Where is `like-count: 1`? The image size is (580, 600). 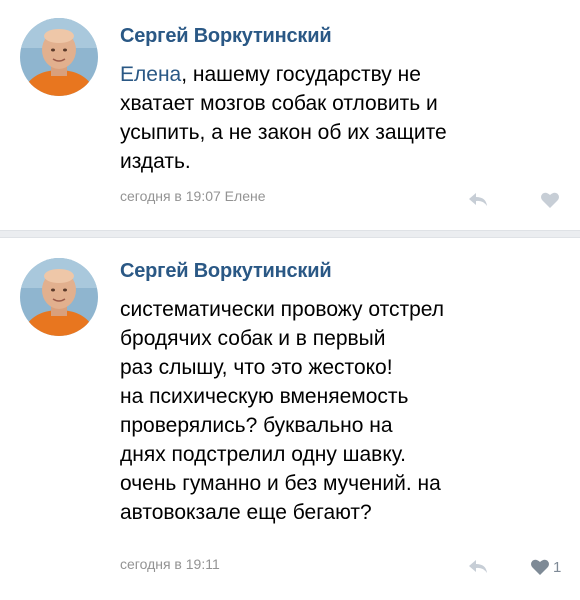
like-count: 1 is located at coordinates (557, 567).